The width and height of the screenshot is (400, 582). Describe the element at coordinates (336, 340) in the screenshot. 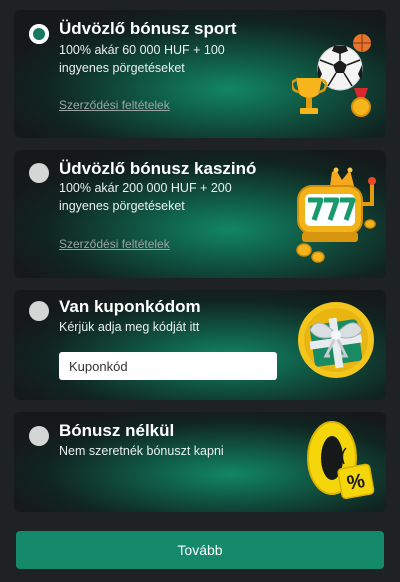

I see `gift-box-icon` at that location.